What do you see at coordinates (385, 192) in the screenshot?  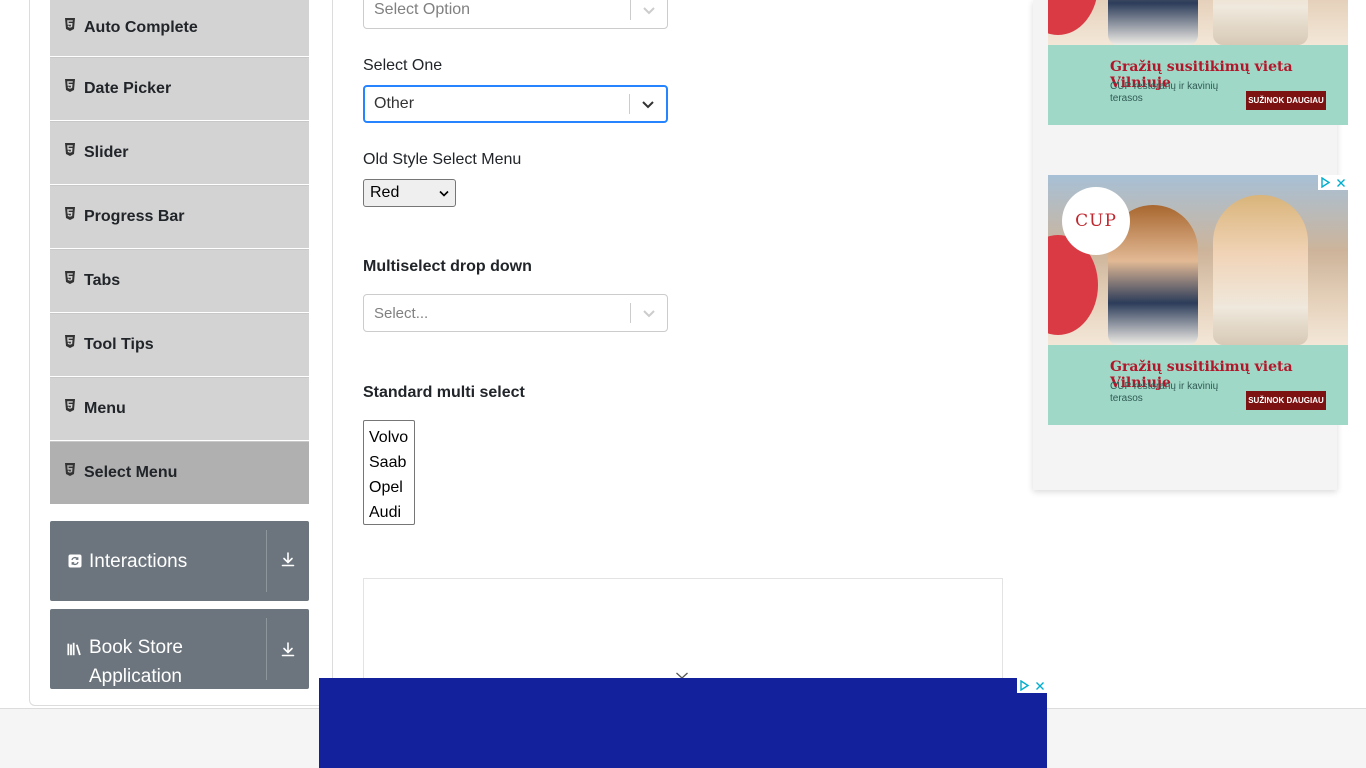 I see `old-style-select-value: Red` at bounding box center [385, 192].